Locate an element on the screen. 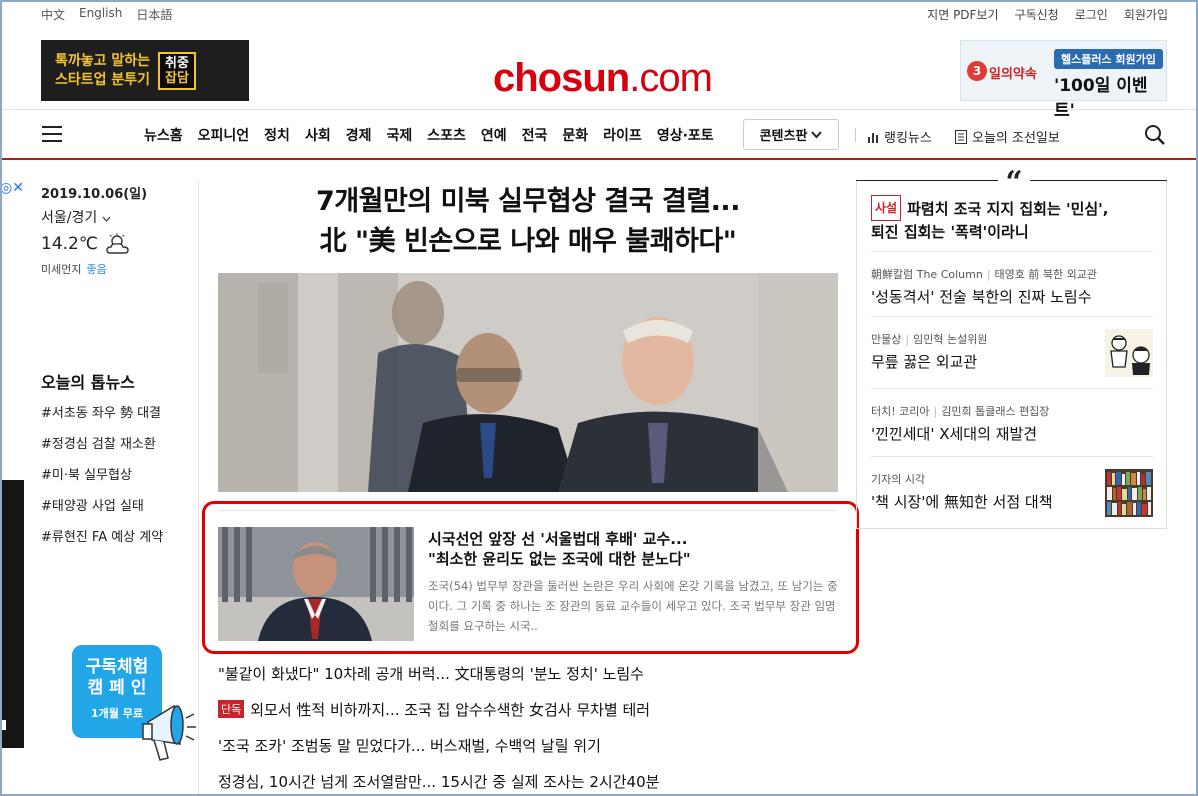 This screenshot has height=796, width=1198. opinion-item-touch-korea: 터치! 코리아 | 김민희 톱클래스 편집장 '낀낀세대' X세대의 재발견 is located at coordinates (1012, 422).